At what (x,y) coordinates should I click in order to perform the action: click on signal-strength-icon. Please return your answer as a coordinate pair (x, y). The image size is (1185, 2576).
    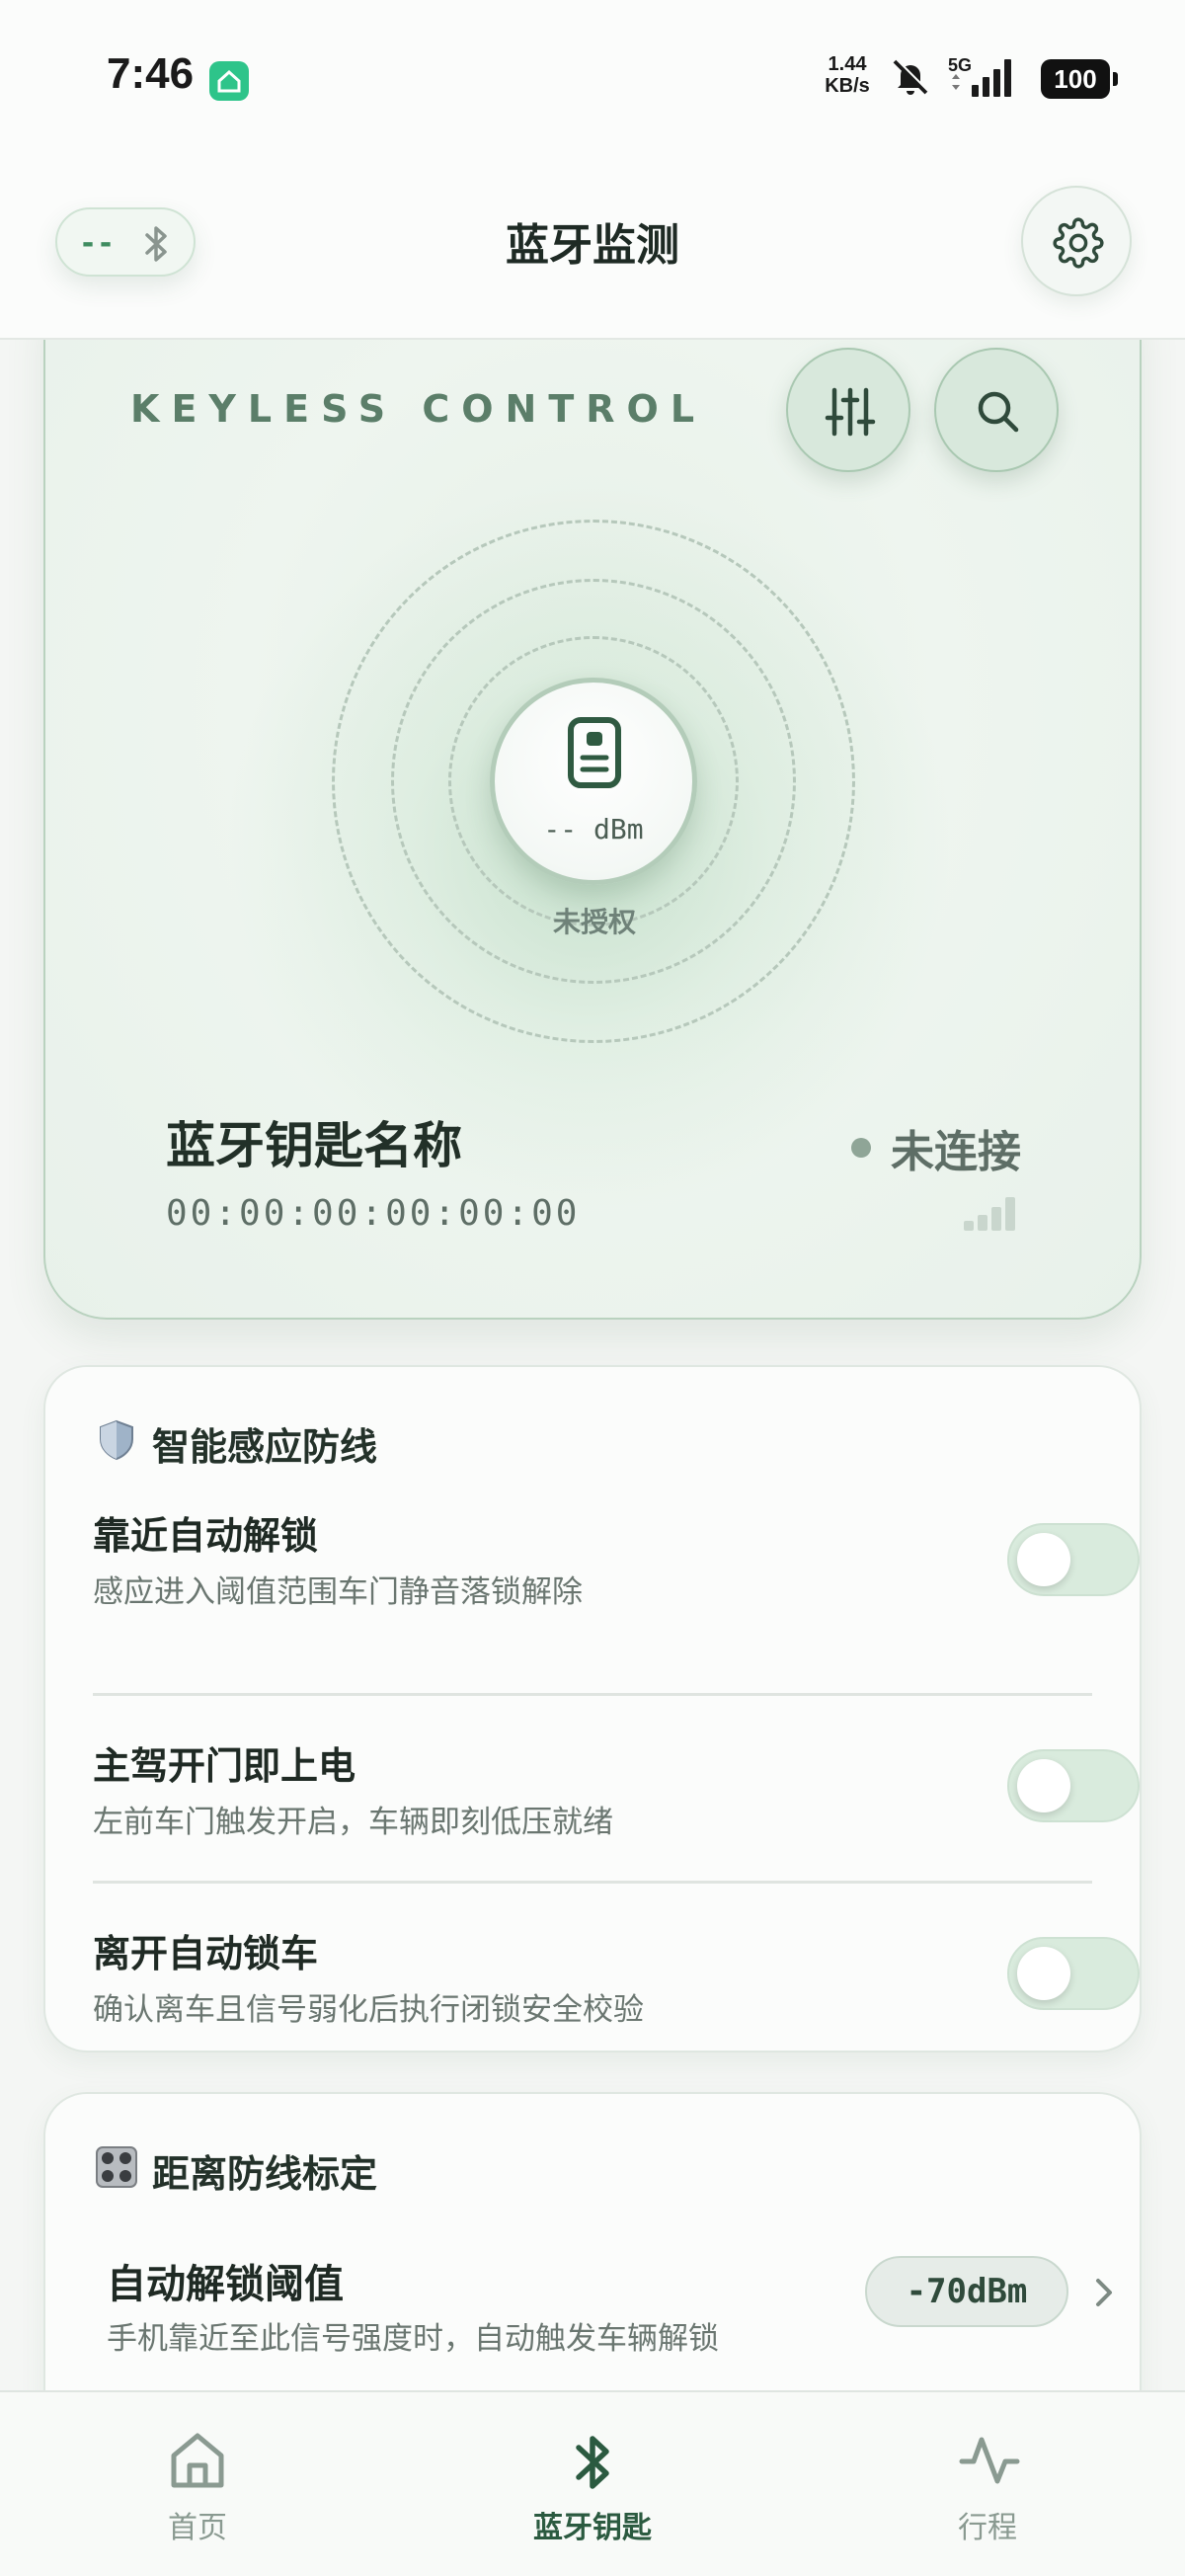
    Looking at the image, I should click on (990, 1214).